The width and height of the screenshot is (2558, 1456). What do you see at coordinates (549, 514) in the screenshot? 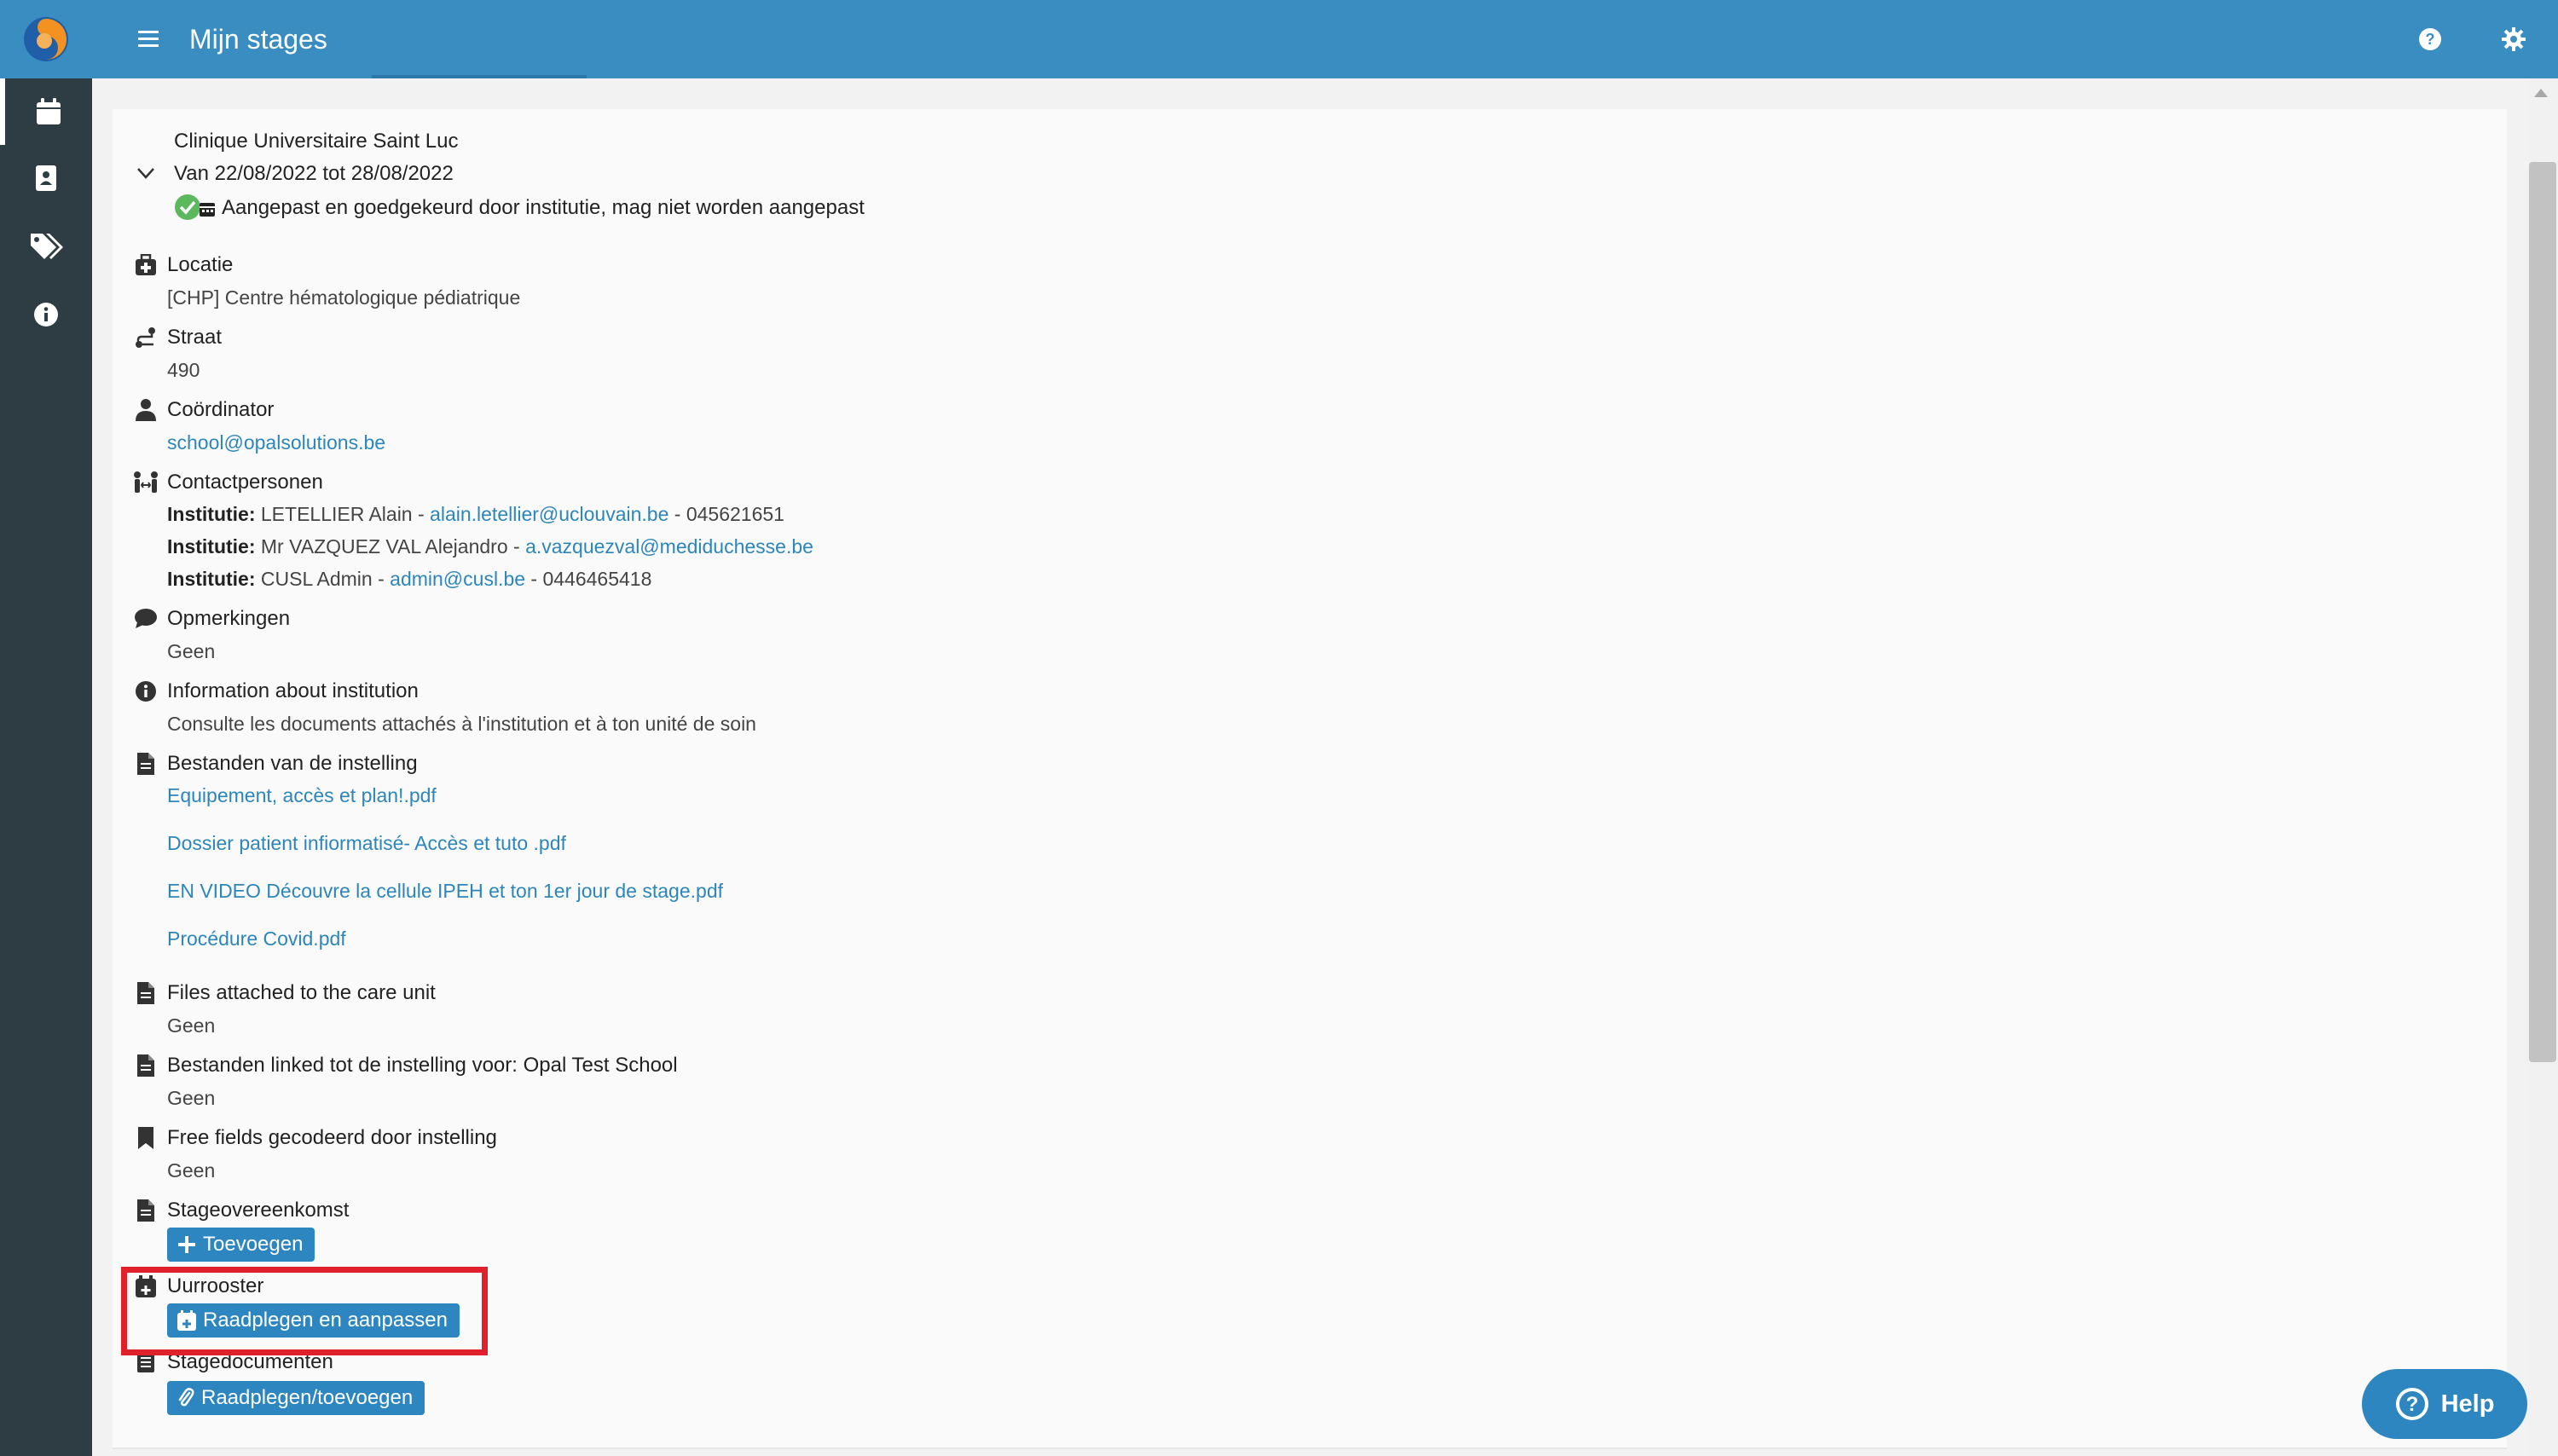
I see `contact-email-link: alain.letellier@uclouvain.be` at bounding box center [549, 514].